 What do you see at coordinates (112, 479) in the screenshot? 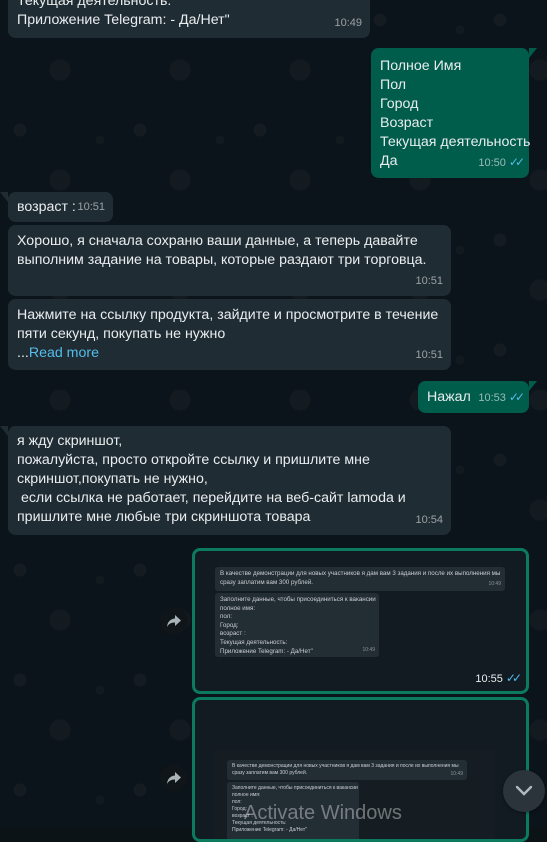
I see `message-text-line: скриншот,покупать не нужно,` at bounding box center [112, 479].